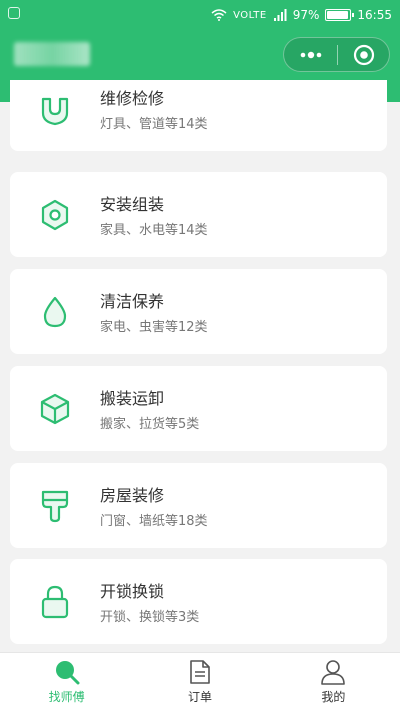  I want to click on wifi-icon, so click(219, 15).